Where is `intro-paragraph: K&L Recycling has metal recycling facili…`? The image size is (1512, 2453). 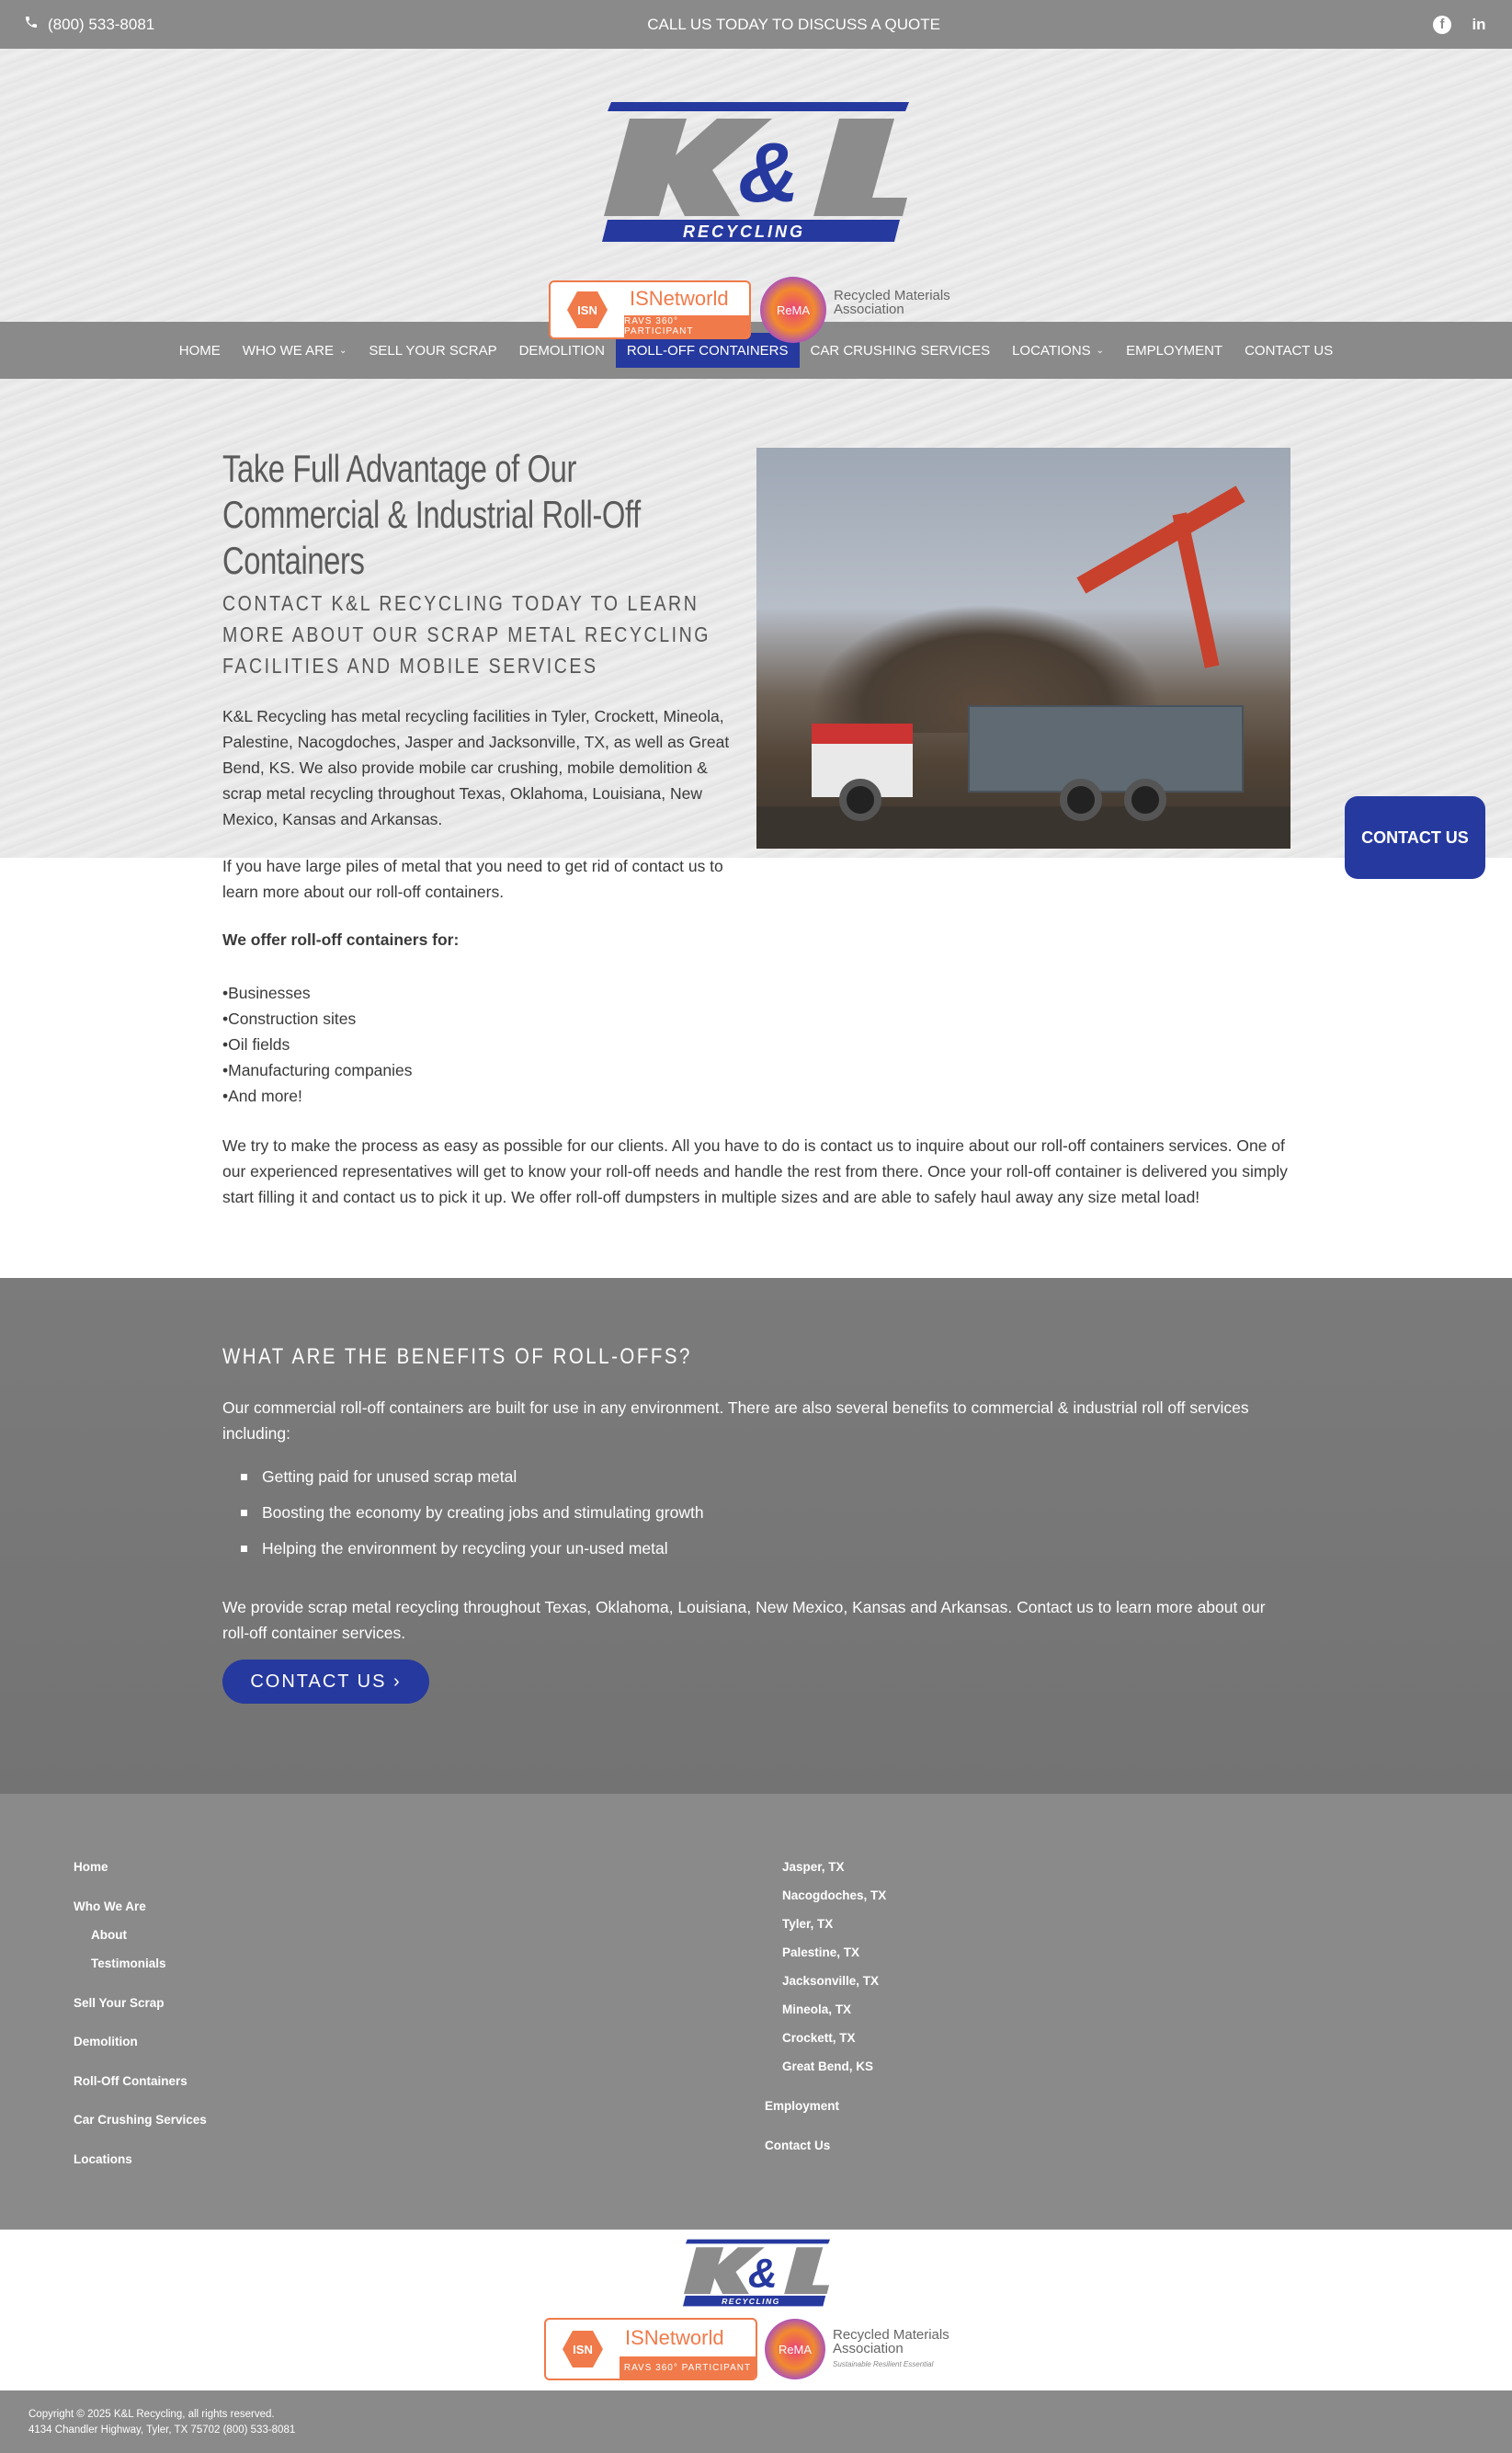 intro-paragraph: K&L Recycling has metal recycling facili… is located at coordinates (476, 768).